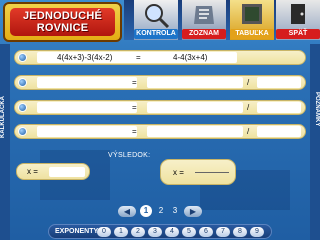 The height and width of the screenshot is (240, 320). Describe the element at coordinates (156, 34) in the screenshot. I see `tab-label: KONTROLA` at that location.